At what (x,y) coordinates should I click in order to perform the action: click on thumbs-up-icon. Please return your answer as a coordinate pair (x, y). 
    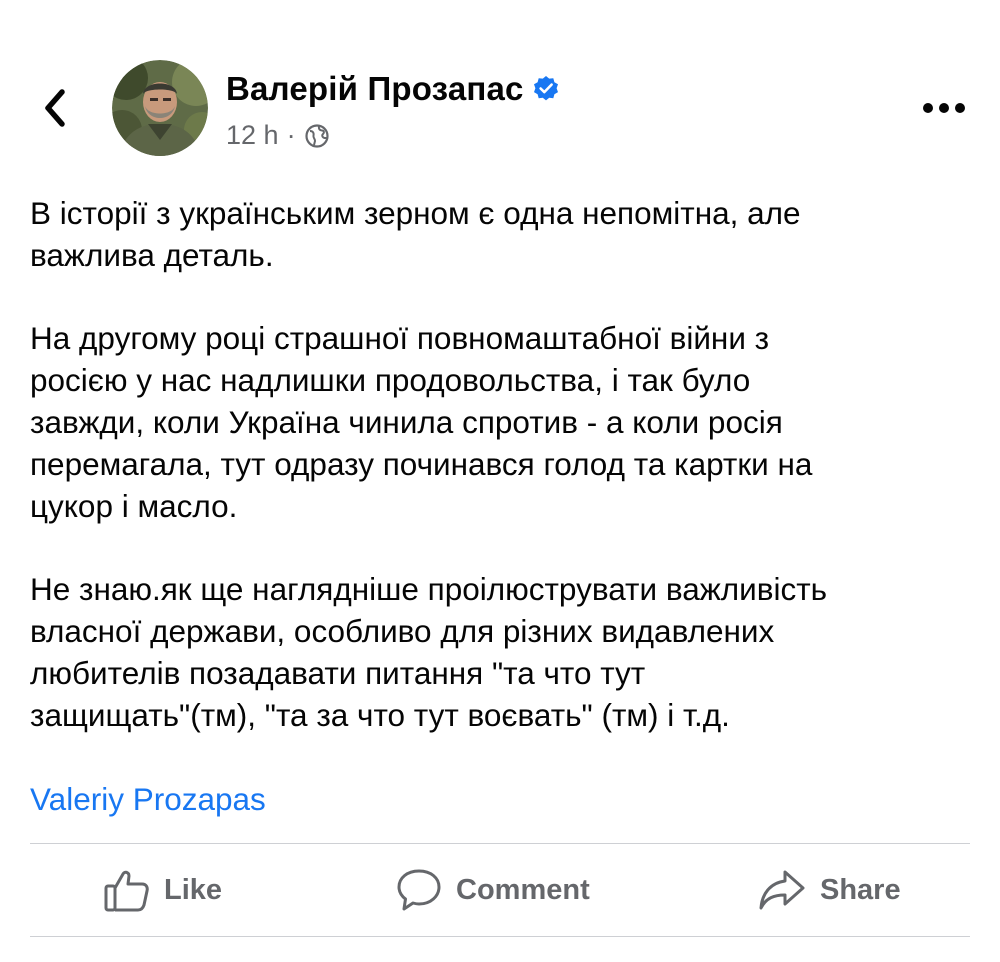
    Looking at the image, I should click on (126, 891).